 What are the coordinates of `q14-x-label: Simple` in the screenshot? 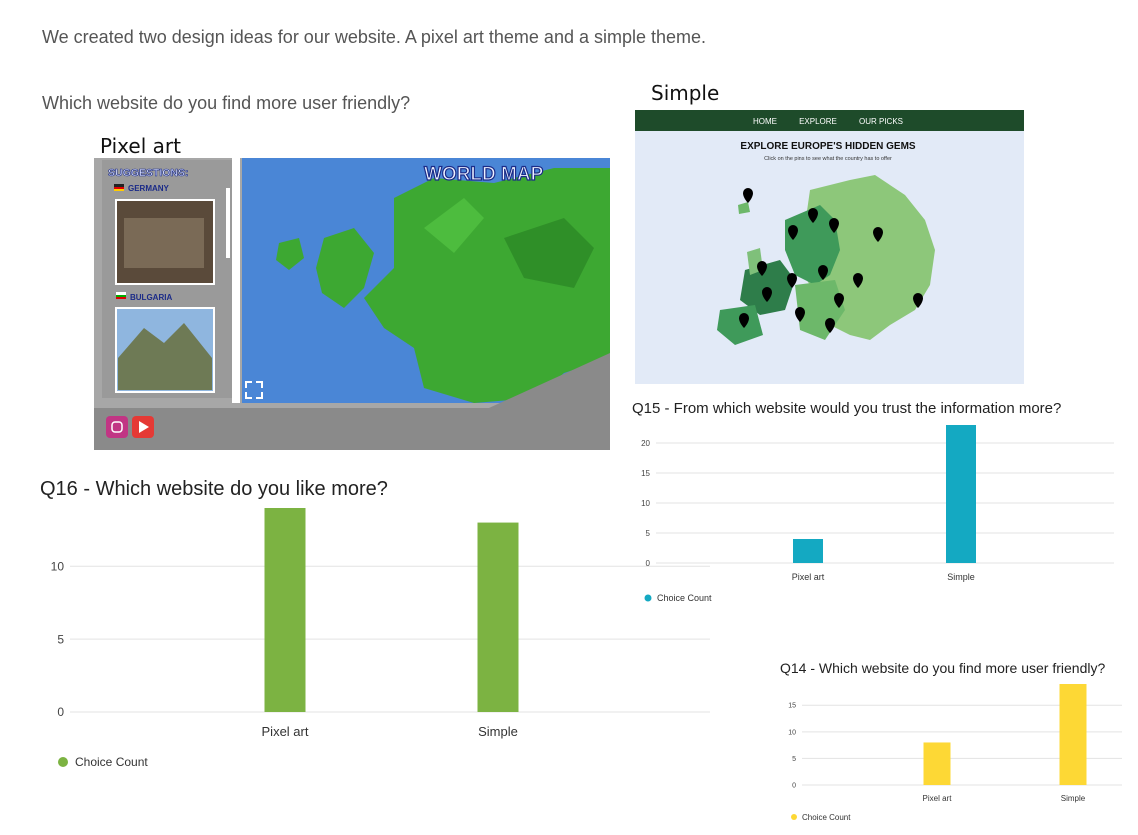 It's located at (1073, 798).